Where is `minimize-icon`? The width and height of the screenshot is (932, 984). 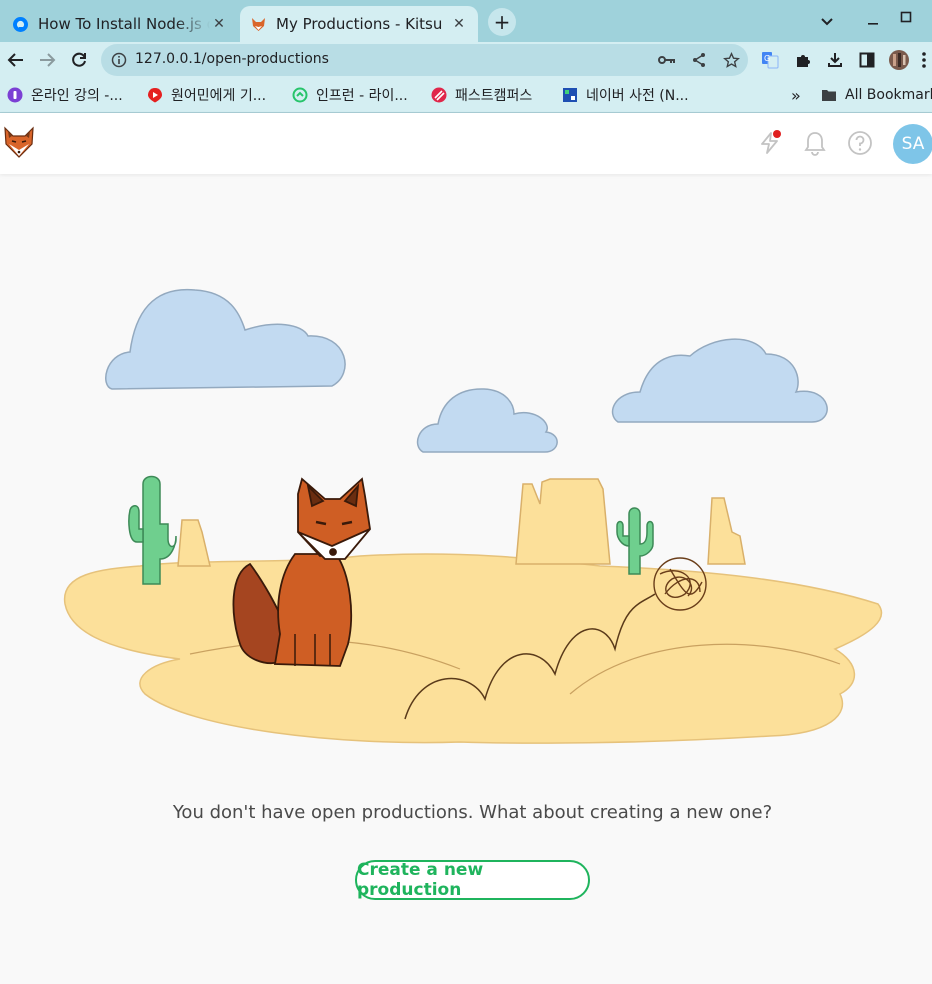 minimize-icon is located at coordinates (873, 21).